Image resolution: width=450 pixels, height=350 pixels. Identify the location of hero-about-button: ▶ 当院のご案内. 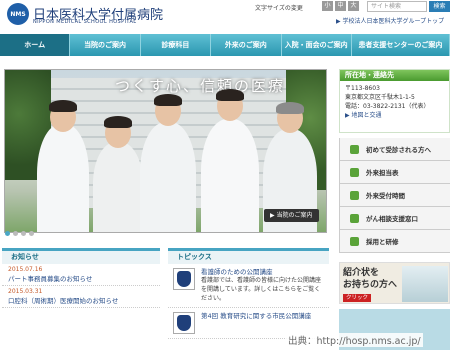
(291, 215).